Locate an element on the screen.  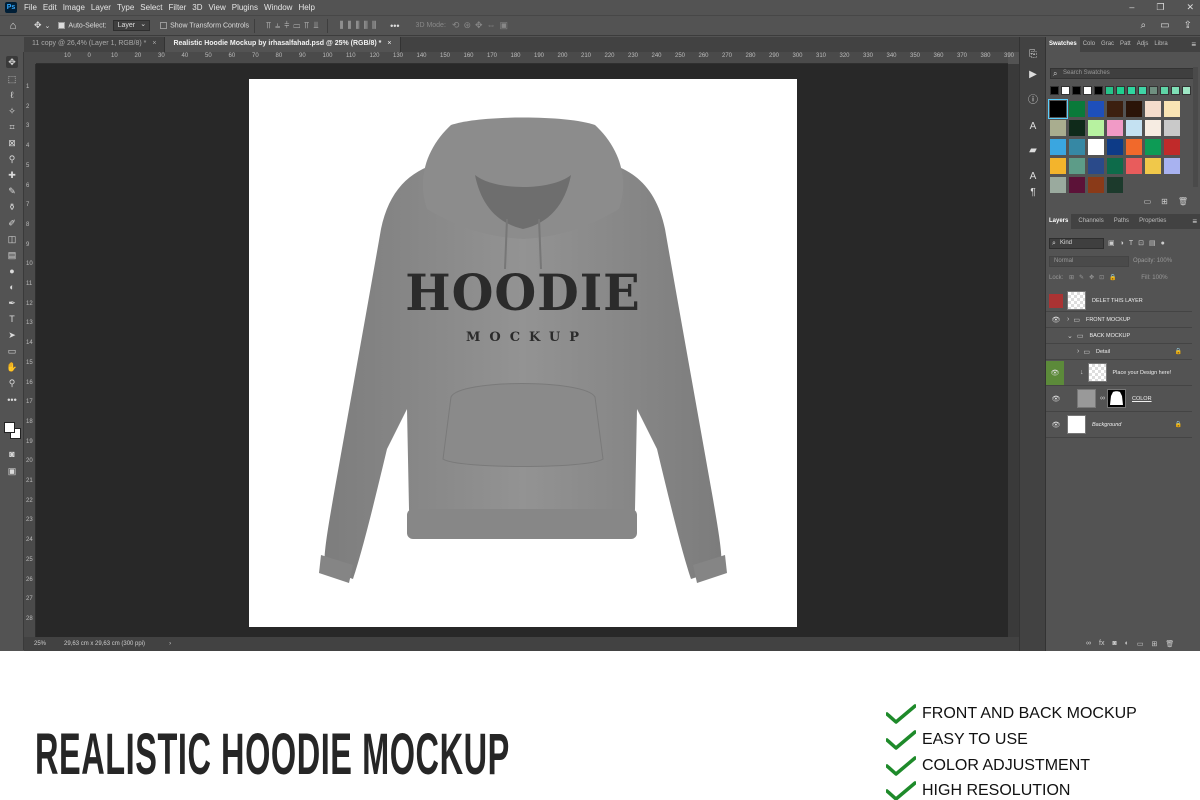
shape-tool-icon: ▭ is located at coordinates (12, 351).